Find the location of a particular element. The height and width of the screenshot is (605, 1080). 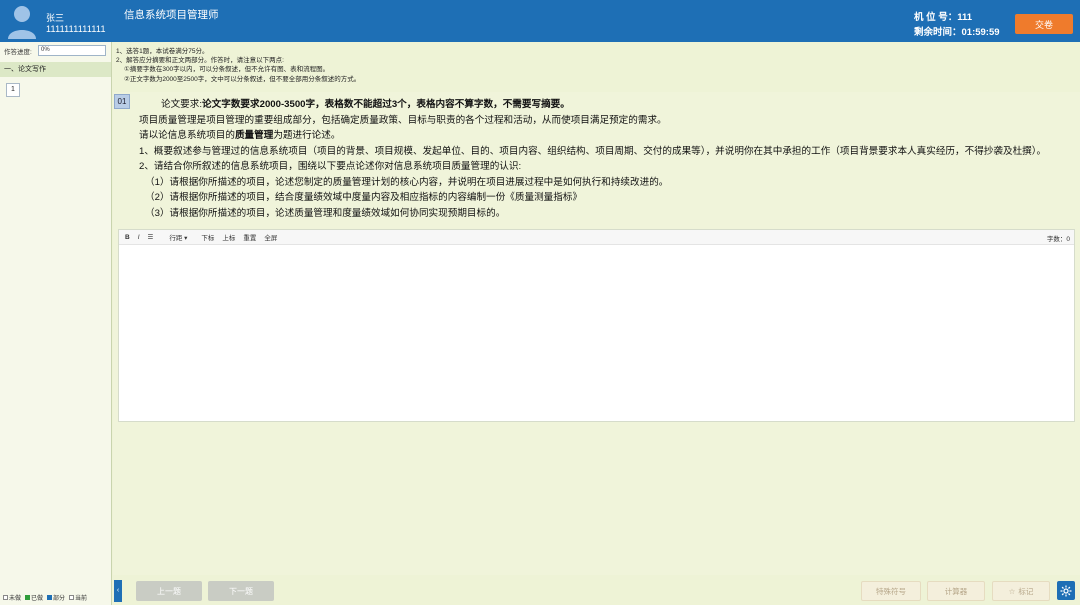

italic-button: I is located at coordinates (139, 237).